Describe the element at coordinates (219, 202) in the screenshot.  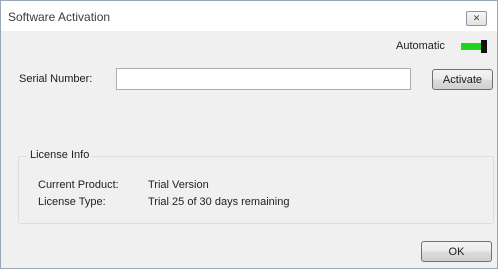
I see `license-type-value: Trial 25 of 30 days remaining` at that location.